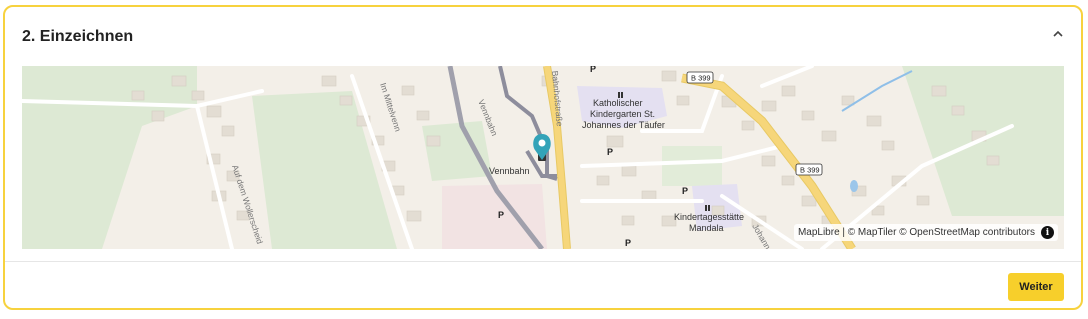 The width and height of the screenshot is (1088, 319). What do you see at coordinates (709, 217) in the screenshot?
I see `label-kiga2-line1: Kindertagesstätte` at bounding box center [709, 217].